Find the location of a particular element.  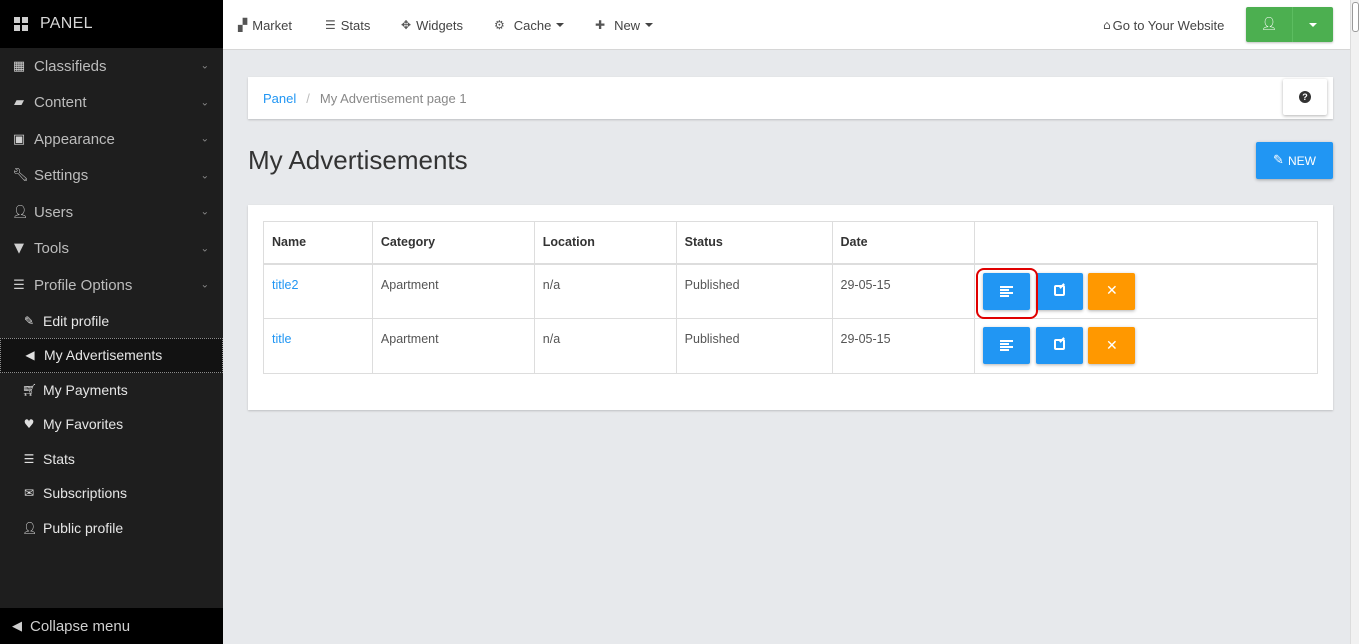

new-advertisement-button: ✎ NEW is located at coordinates (1294, 160).